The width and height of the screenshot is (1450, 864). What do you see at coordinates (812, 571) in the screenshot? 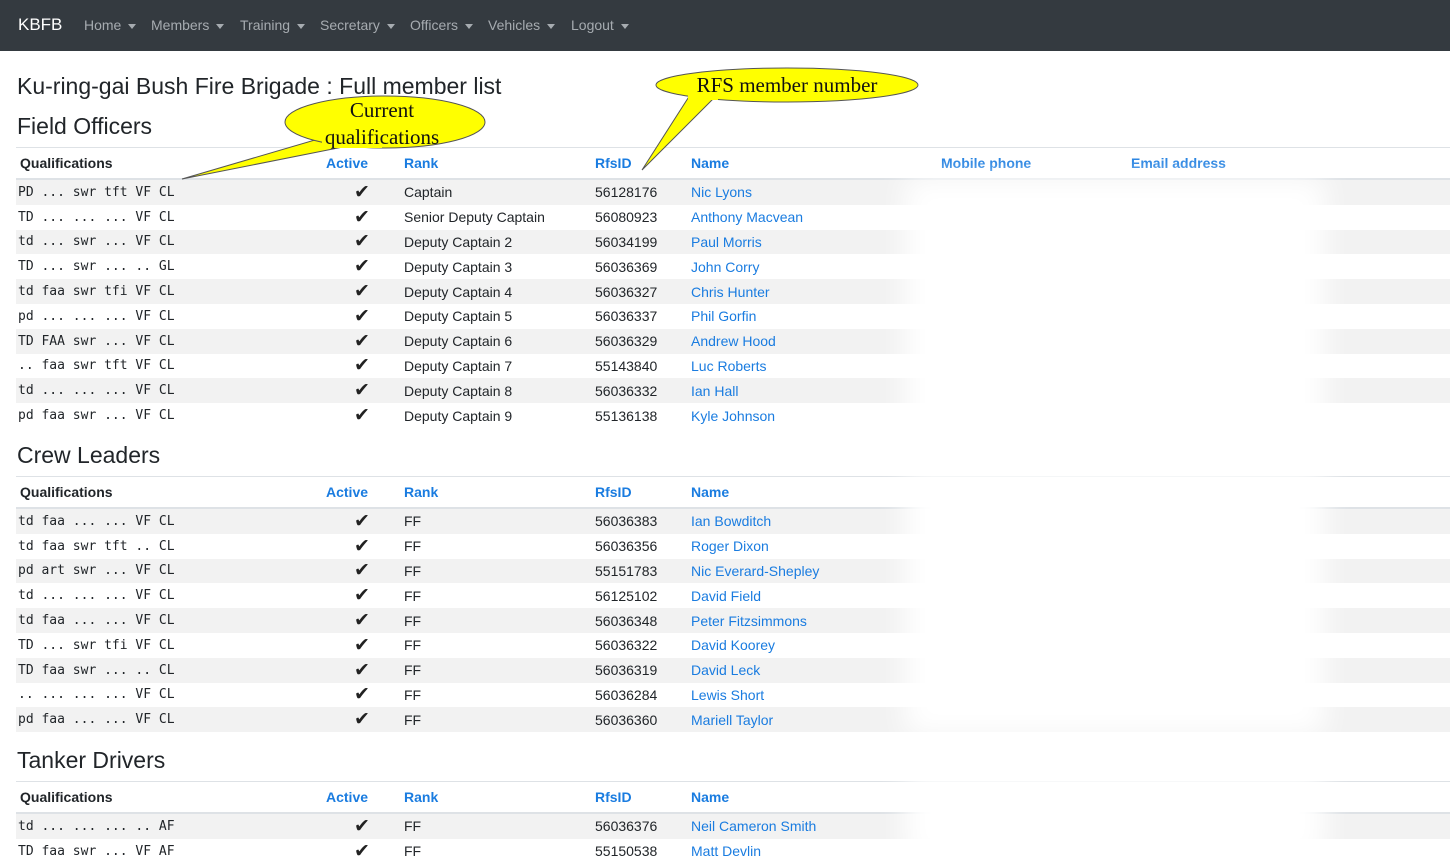
I see `member-name-link: Nic Everard-Shepley` at bounding box center [812, 571].